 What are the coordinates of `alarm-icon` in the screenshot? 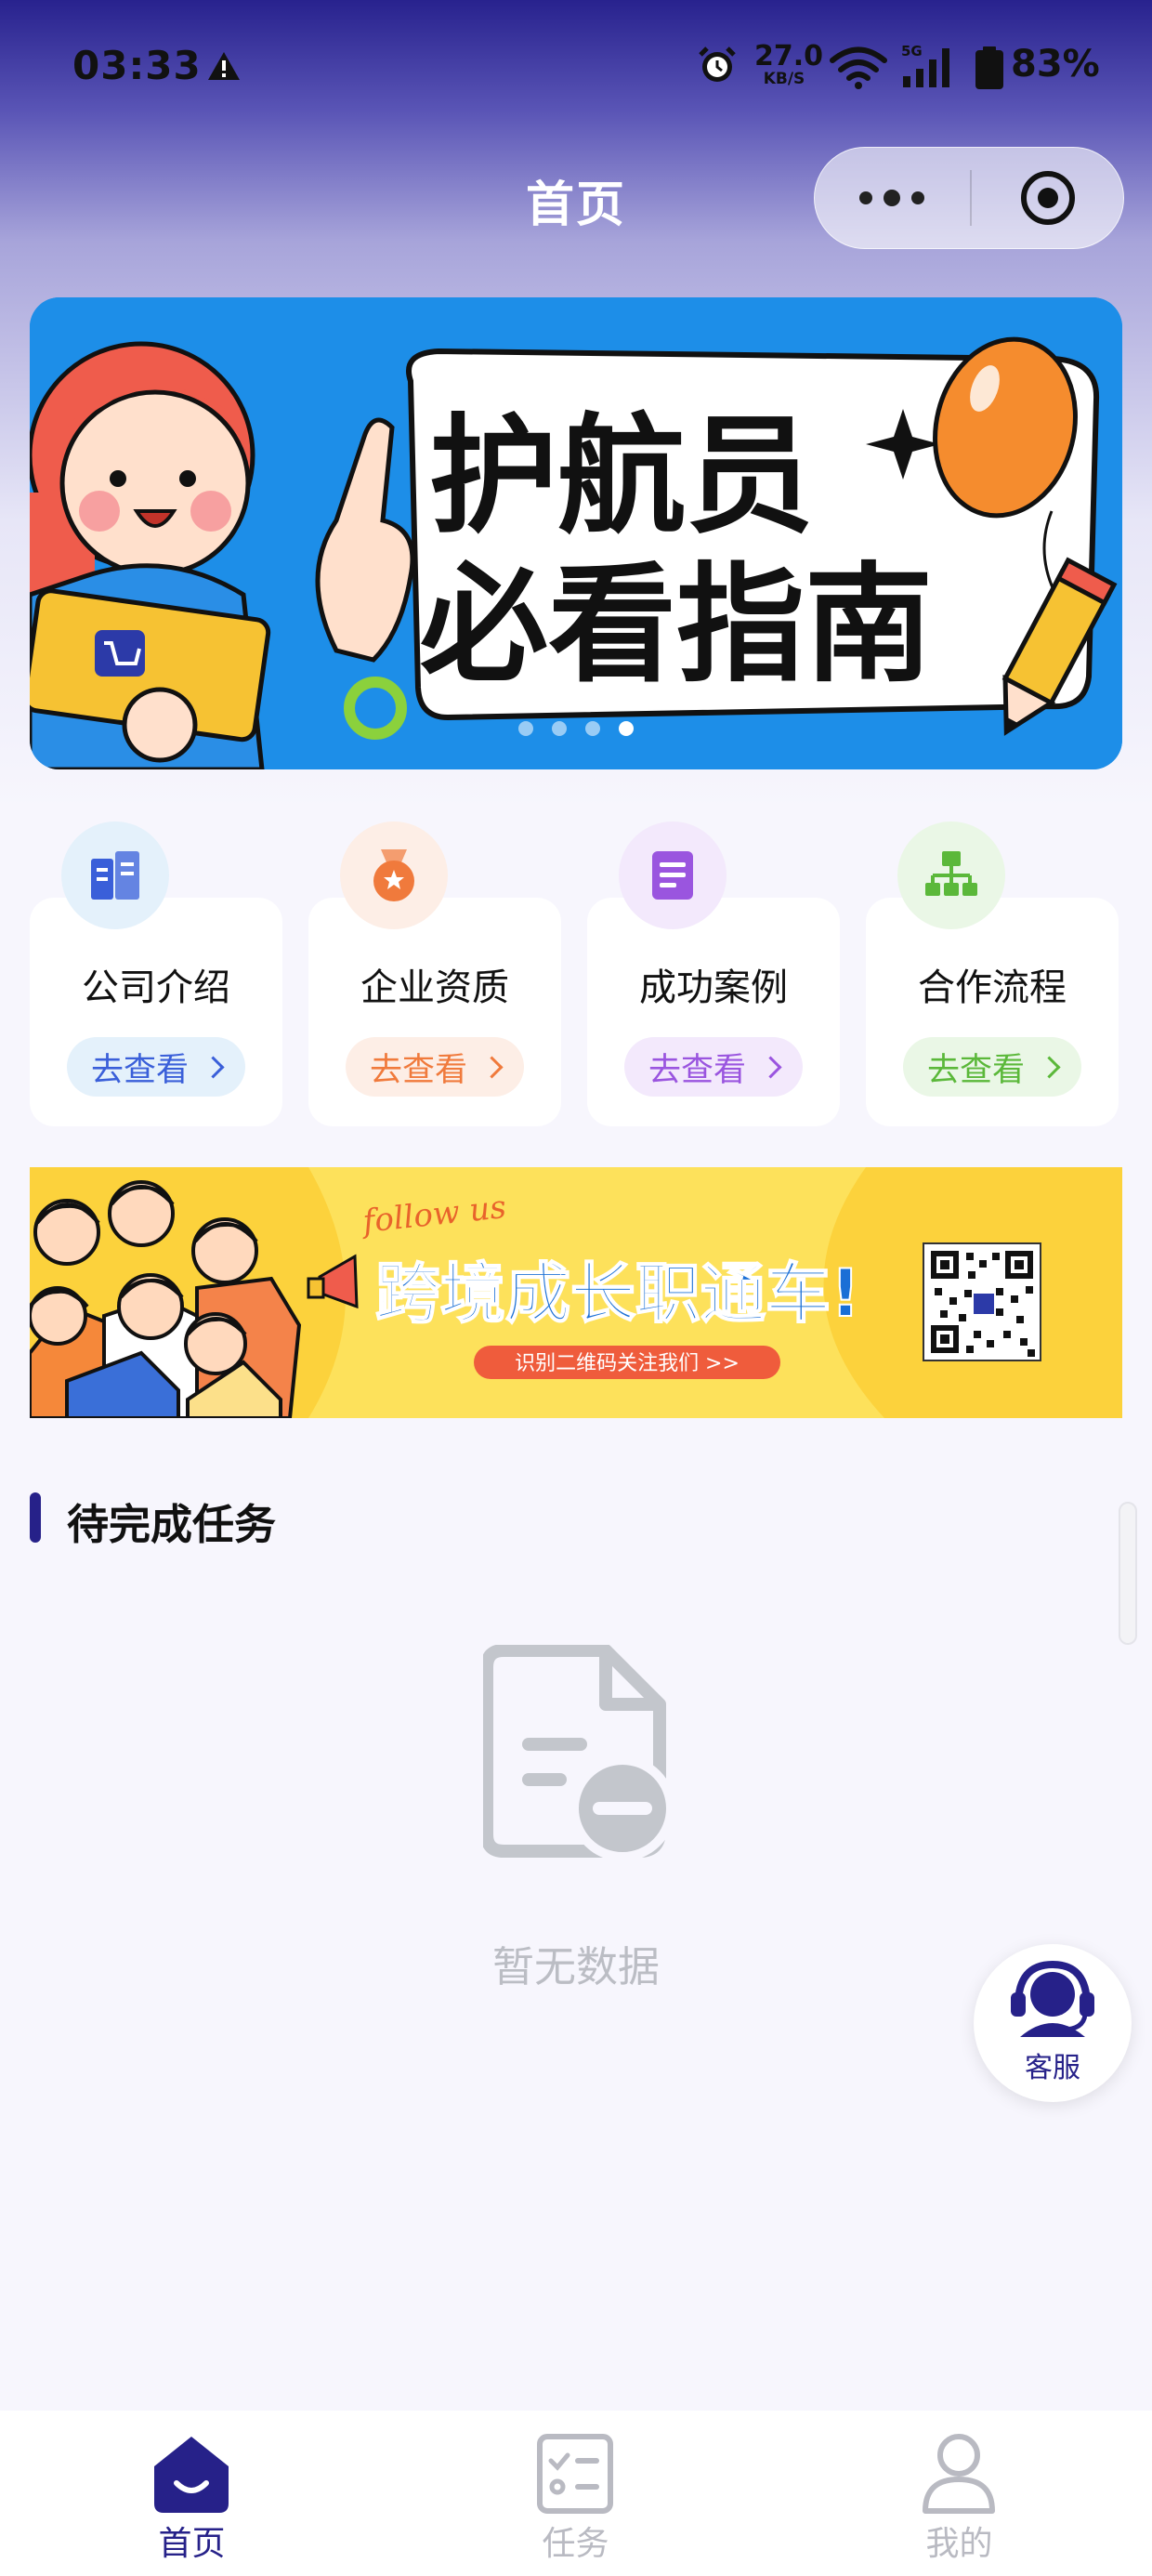 It's located at (717, 64).